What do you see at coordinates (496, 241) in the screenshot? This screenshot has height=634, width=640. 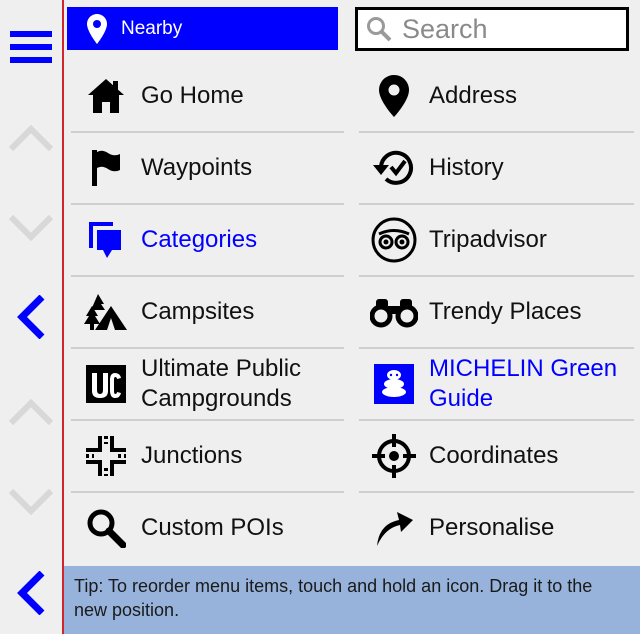 I see `menu-item-tripadvisor: Tripadvisor` at bounding box center [496, 241].